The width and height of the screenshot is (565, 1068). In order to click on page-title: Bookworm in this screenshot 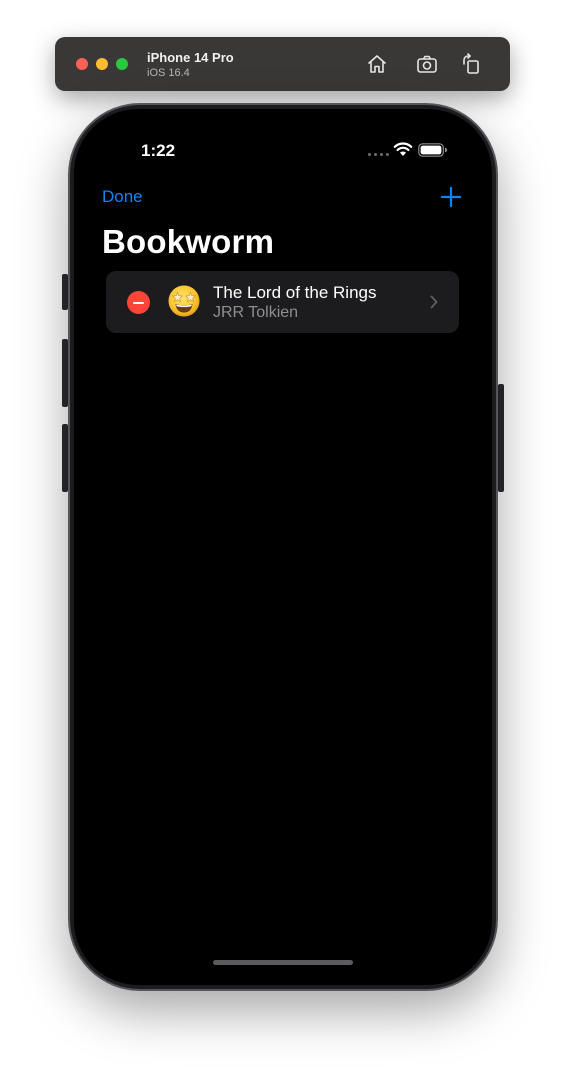, I will do `click(188, 241)`.